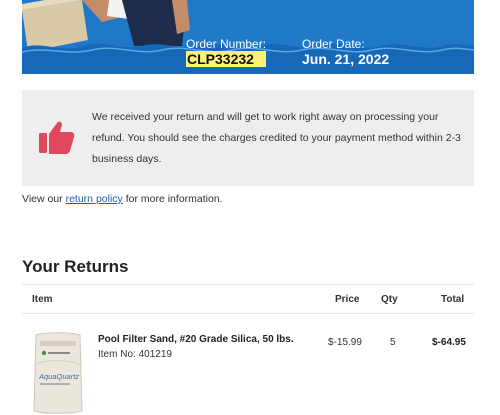 Image resolution: width=500 pixels, height=415 pixels. Describe the element at coordinates (393, 342) in the screenshot. I see `row-qty: 5` at that location.